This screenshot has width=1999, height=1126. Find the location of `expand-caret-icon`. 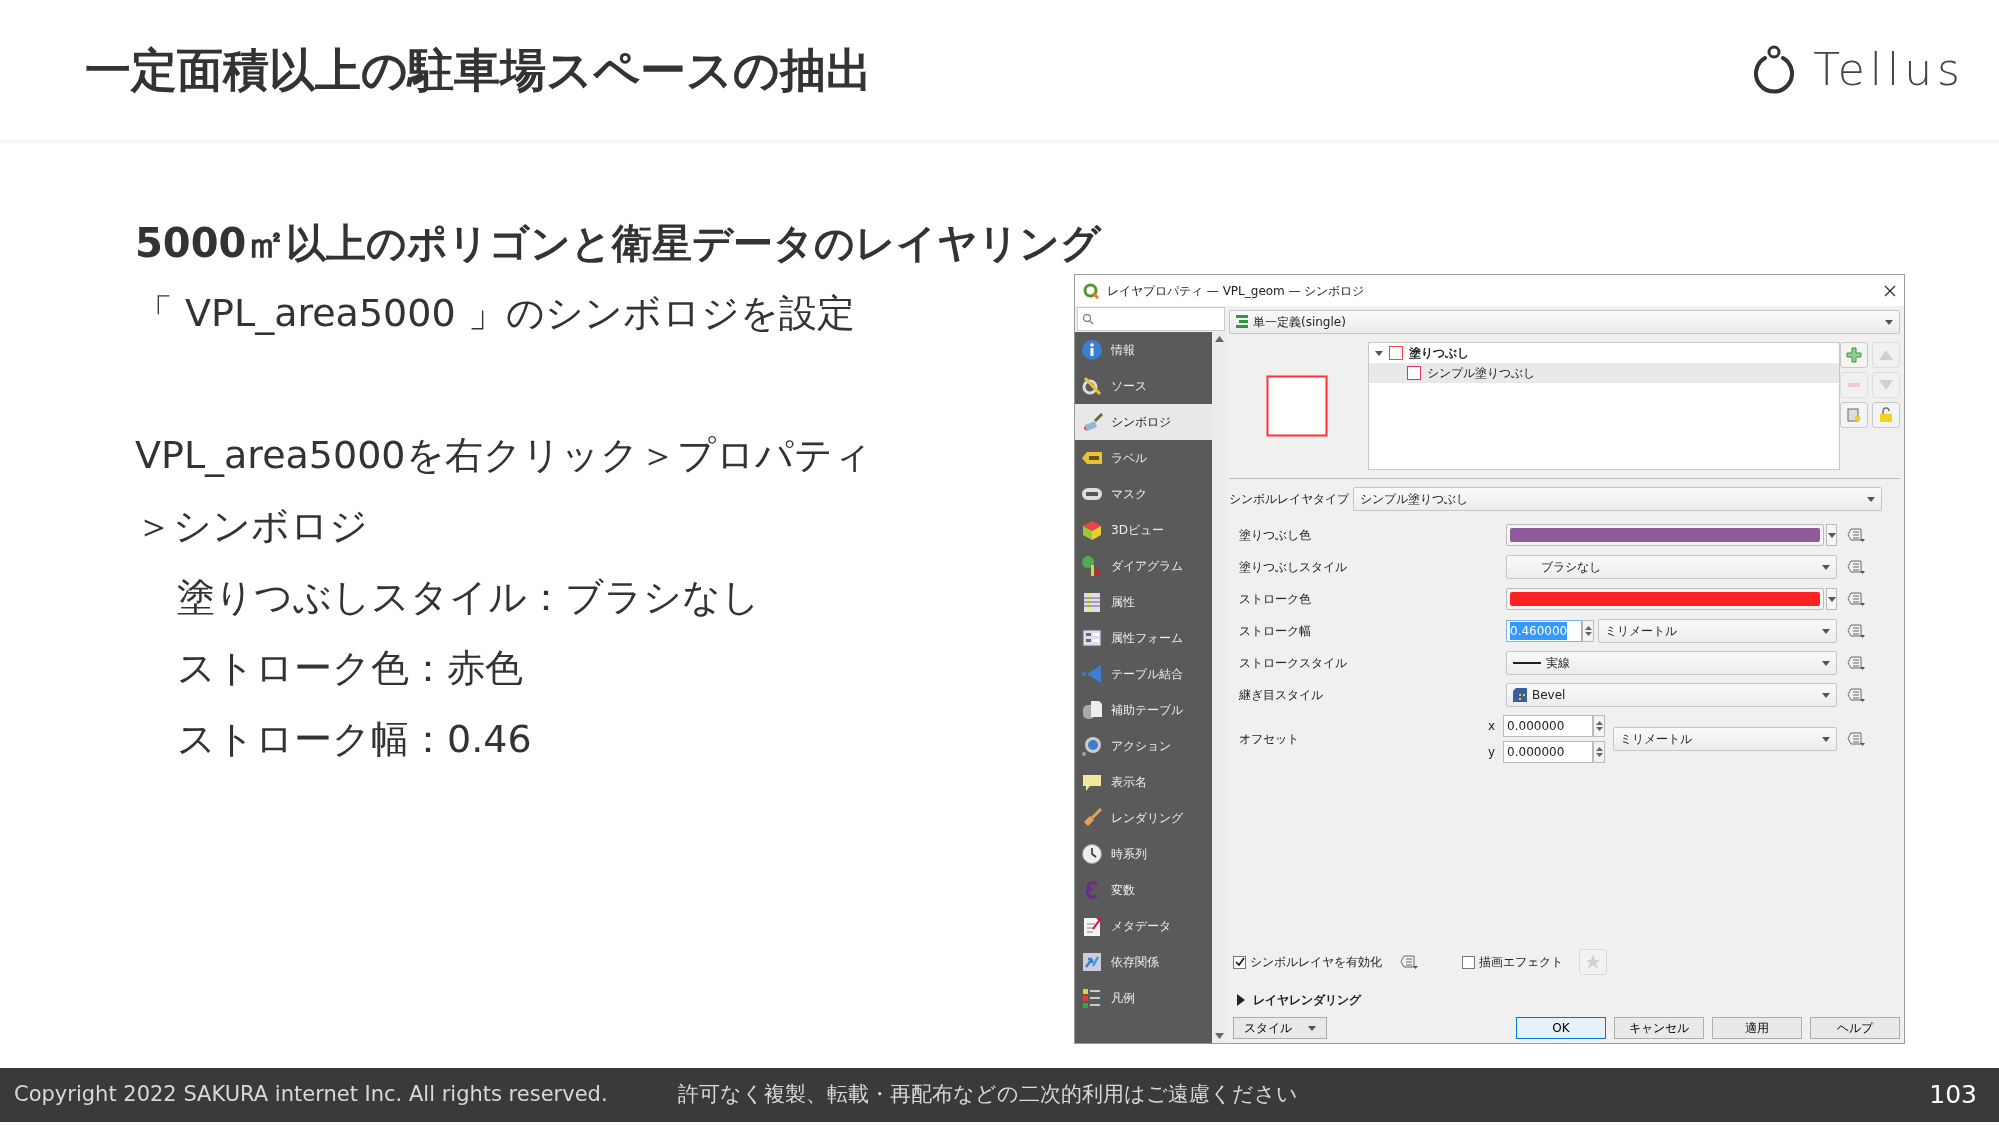

expand-caret-icon is located at coordinates (1379, 353).